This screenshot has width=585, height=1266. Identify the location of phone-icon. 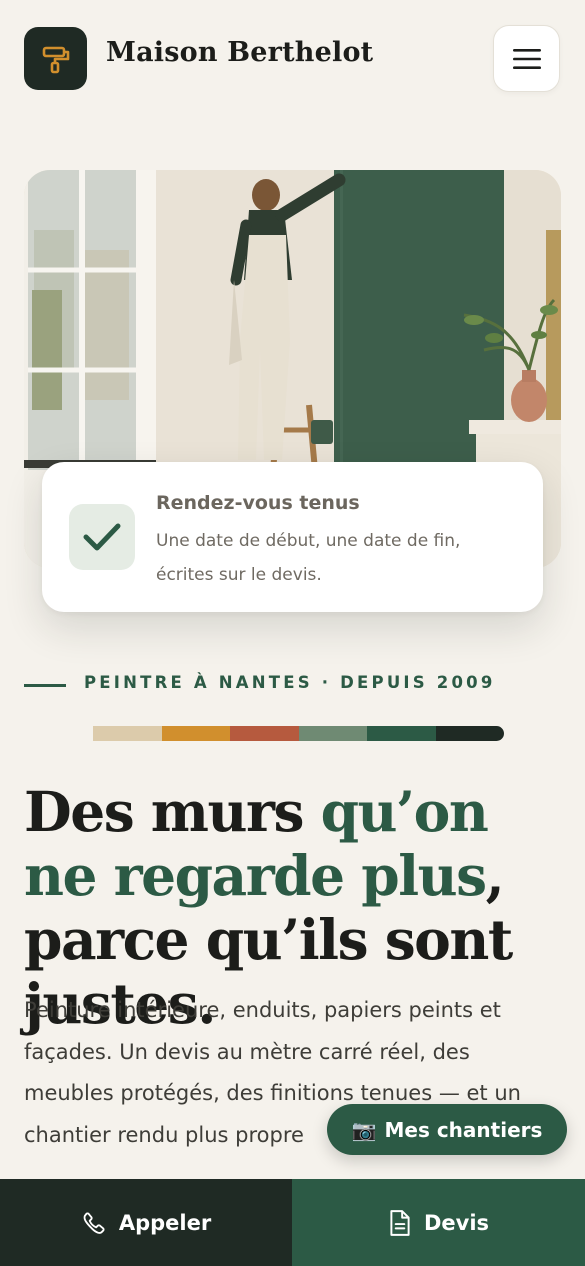
(94, 1222).